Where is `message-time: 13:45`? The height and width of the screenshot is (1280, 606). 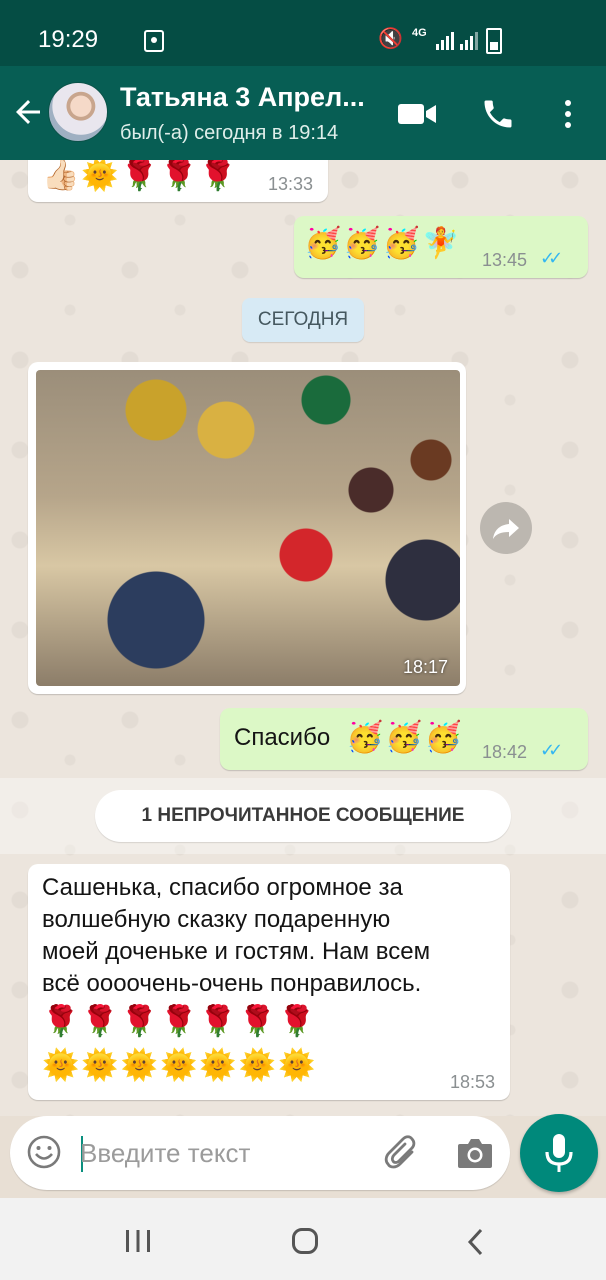
message-time: 13:45 is located at coordinates (505, 260).